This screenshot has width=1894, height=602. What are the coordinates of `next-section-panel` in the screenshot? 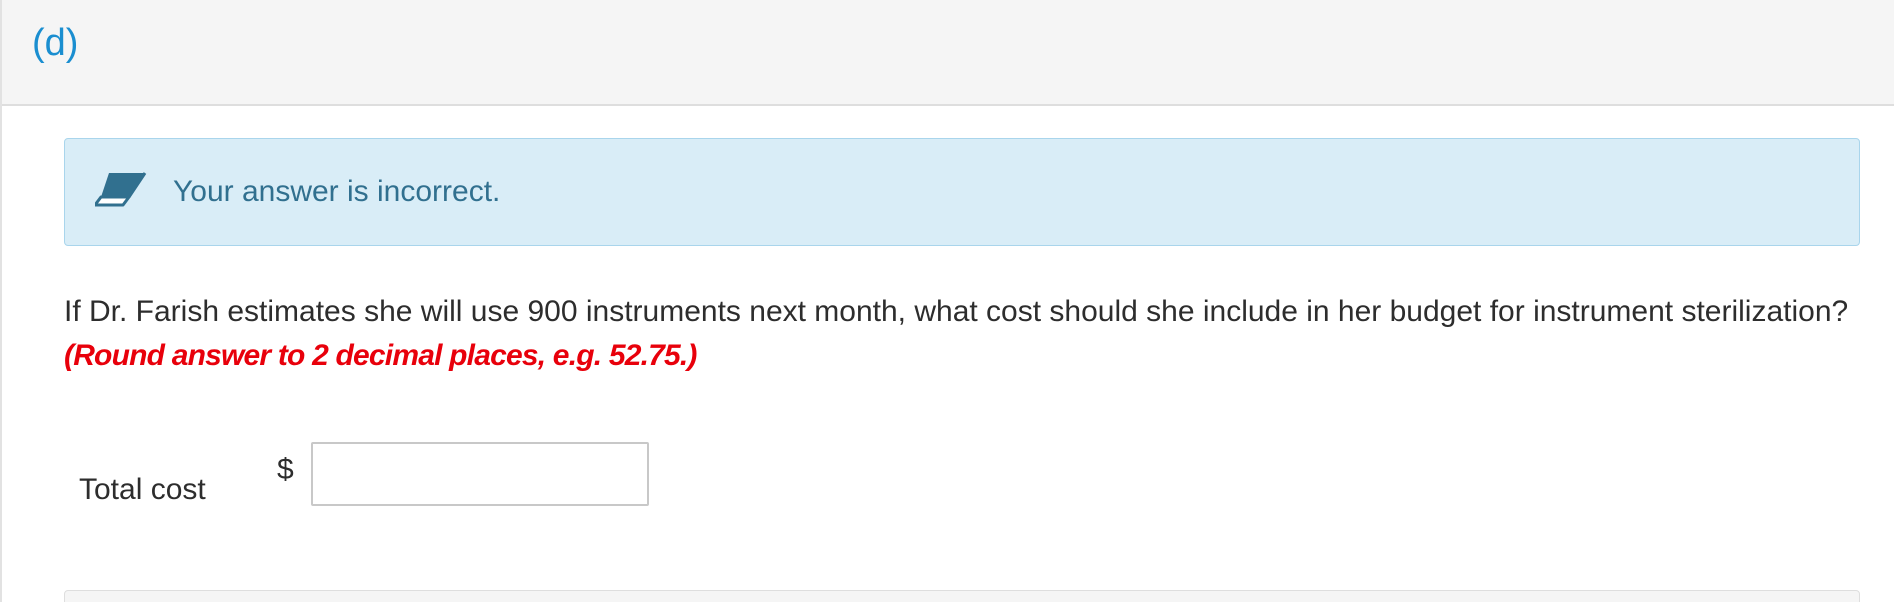 It's located at (962, 596).